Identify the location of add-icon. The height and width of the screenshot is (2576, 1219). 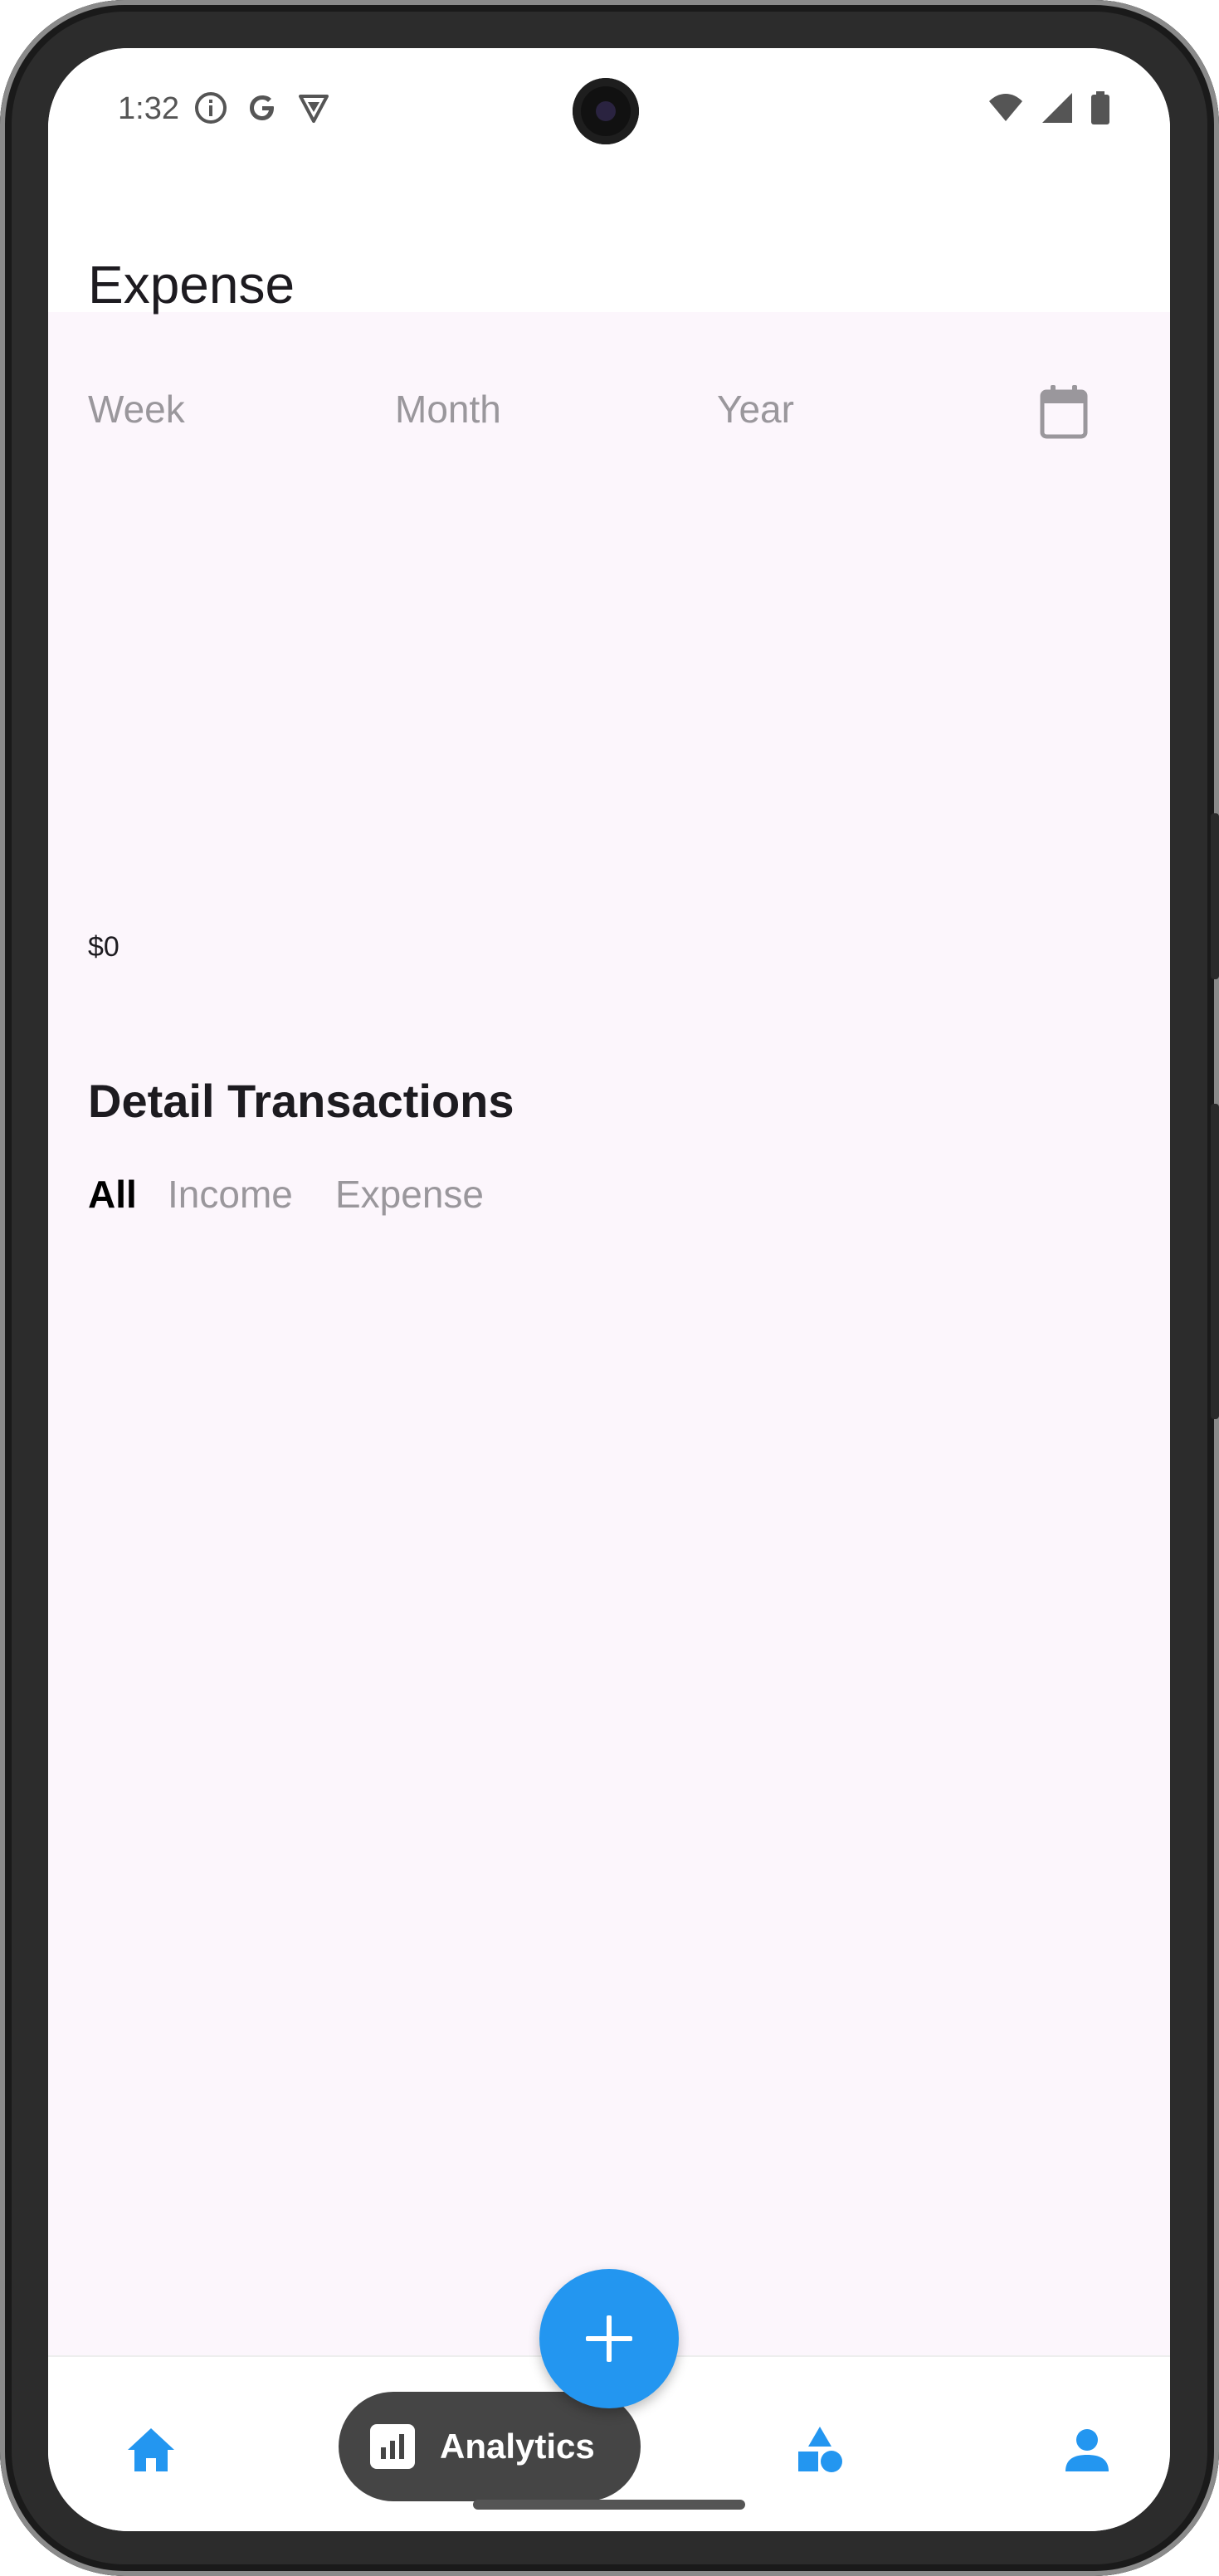
(609, 2338).